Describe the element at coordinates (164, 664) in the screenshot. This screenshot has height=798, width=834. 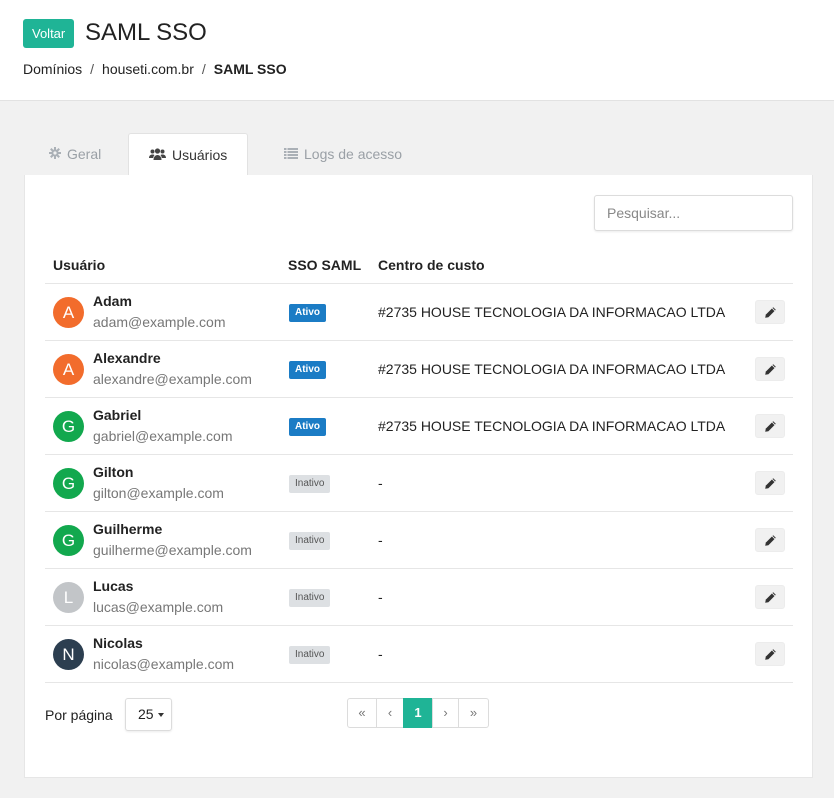
I see `user-email: nicolas@example.com` at that location.